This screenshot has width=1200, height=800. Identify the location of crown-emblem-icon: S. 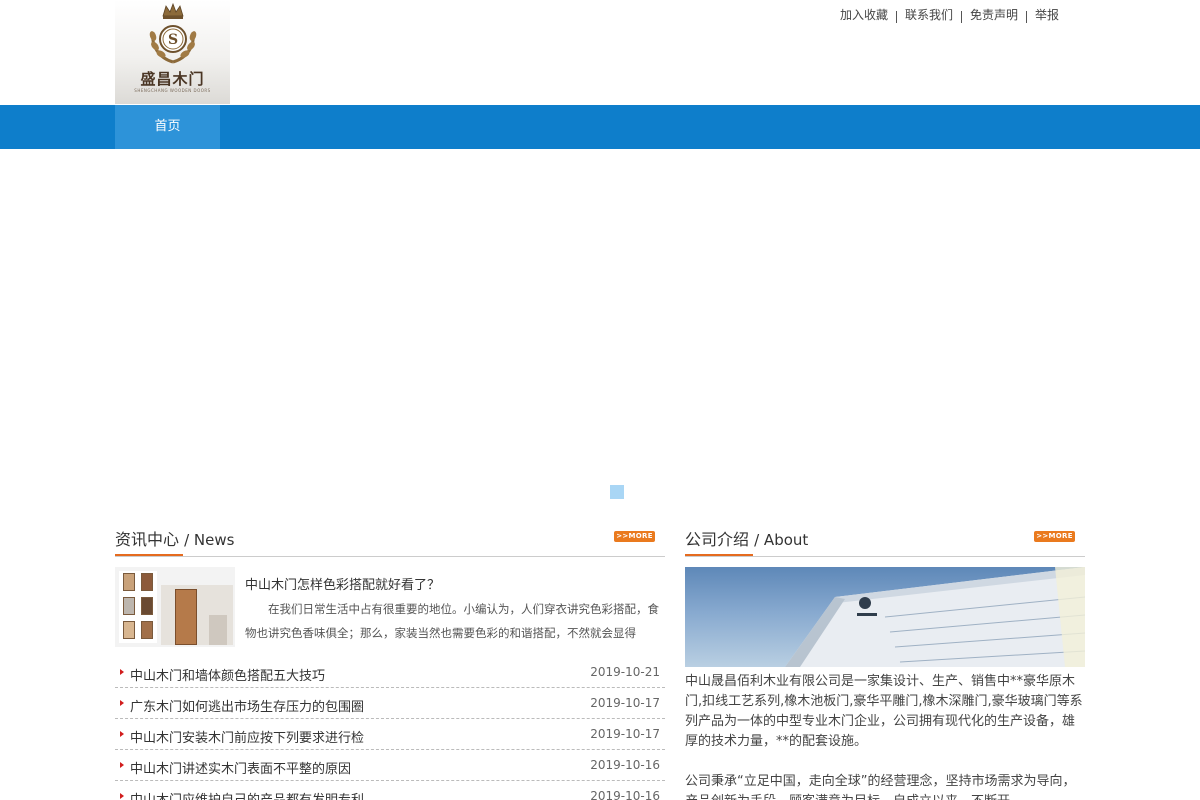
(172, 33).